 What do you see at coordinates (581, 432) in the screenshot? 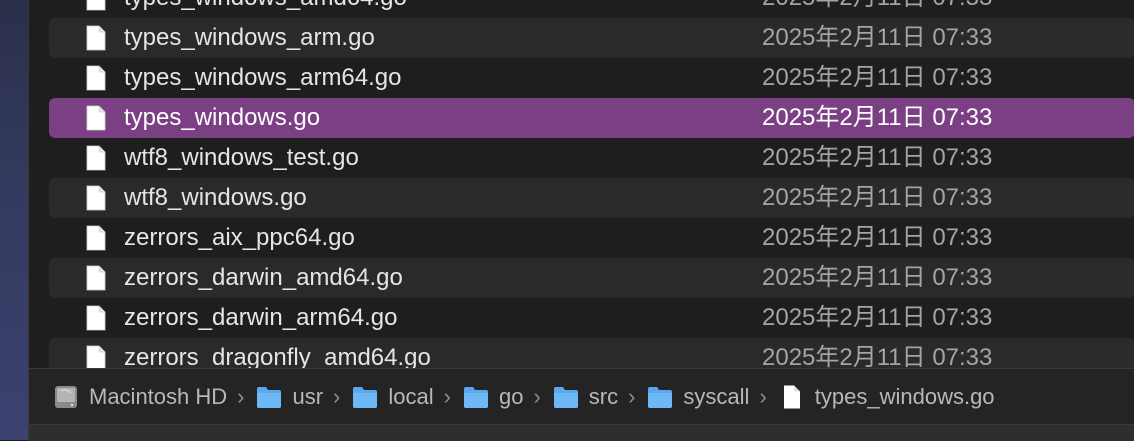
I see `status-bar` at bounding box center [581, 432].